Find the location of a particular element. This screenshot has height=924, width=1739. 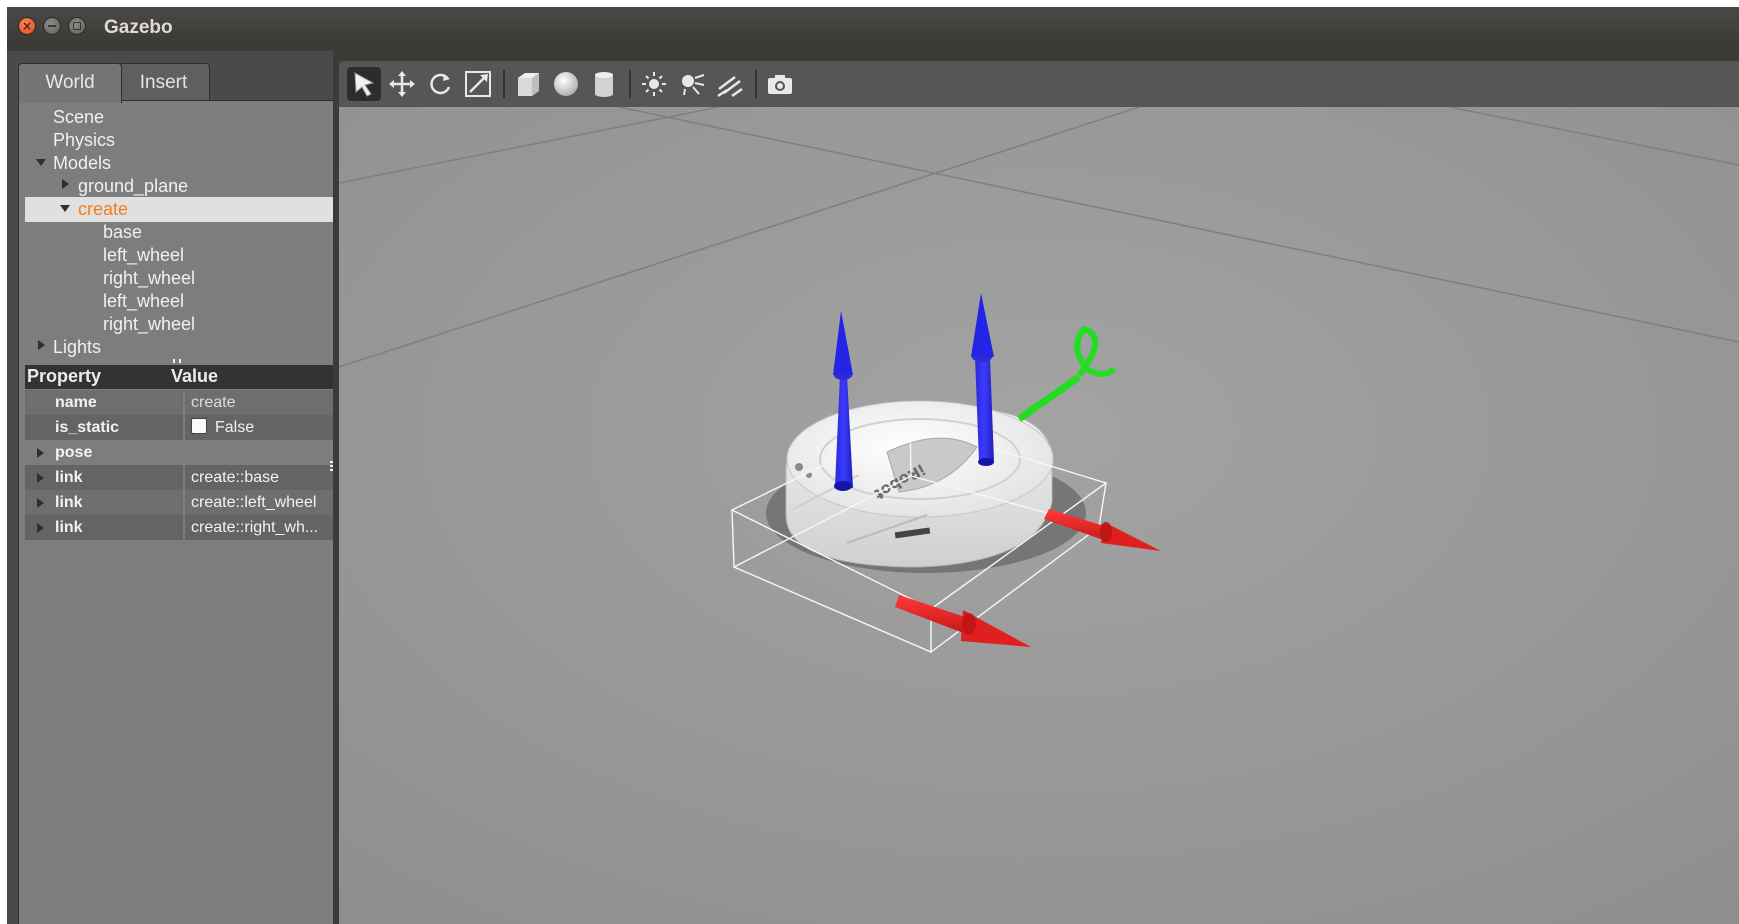

screenshot-icon is located at coordinates (780, 84).